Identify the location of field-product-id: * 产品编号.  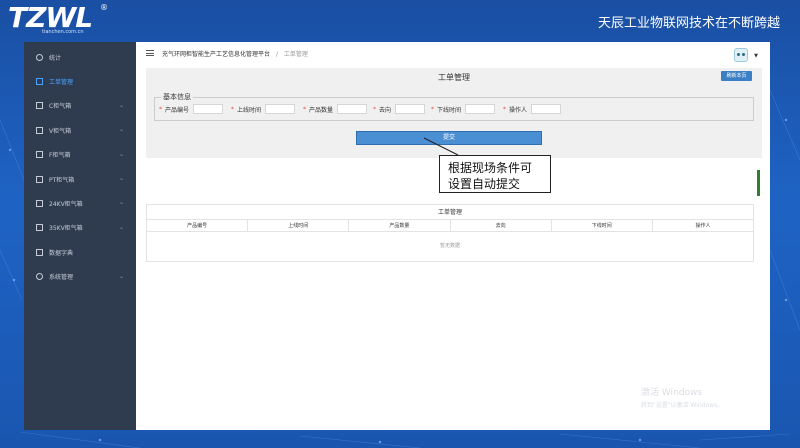
(191, 109).